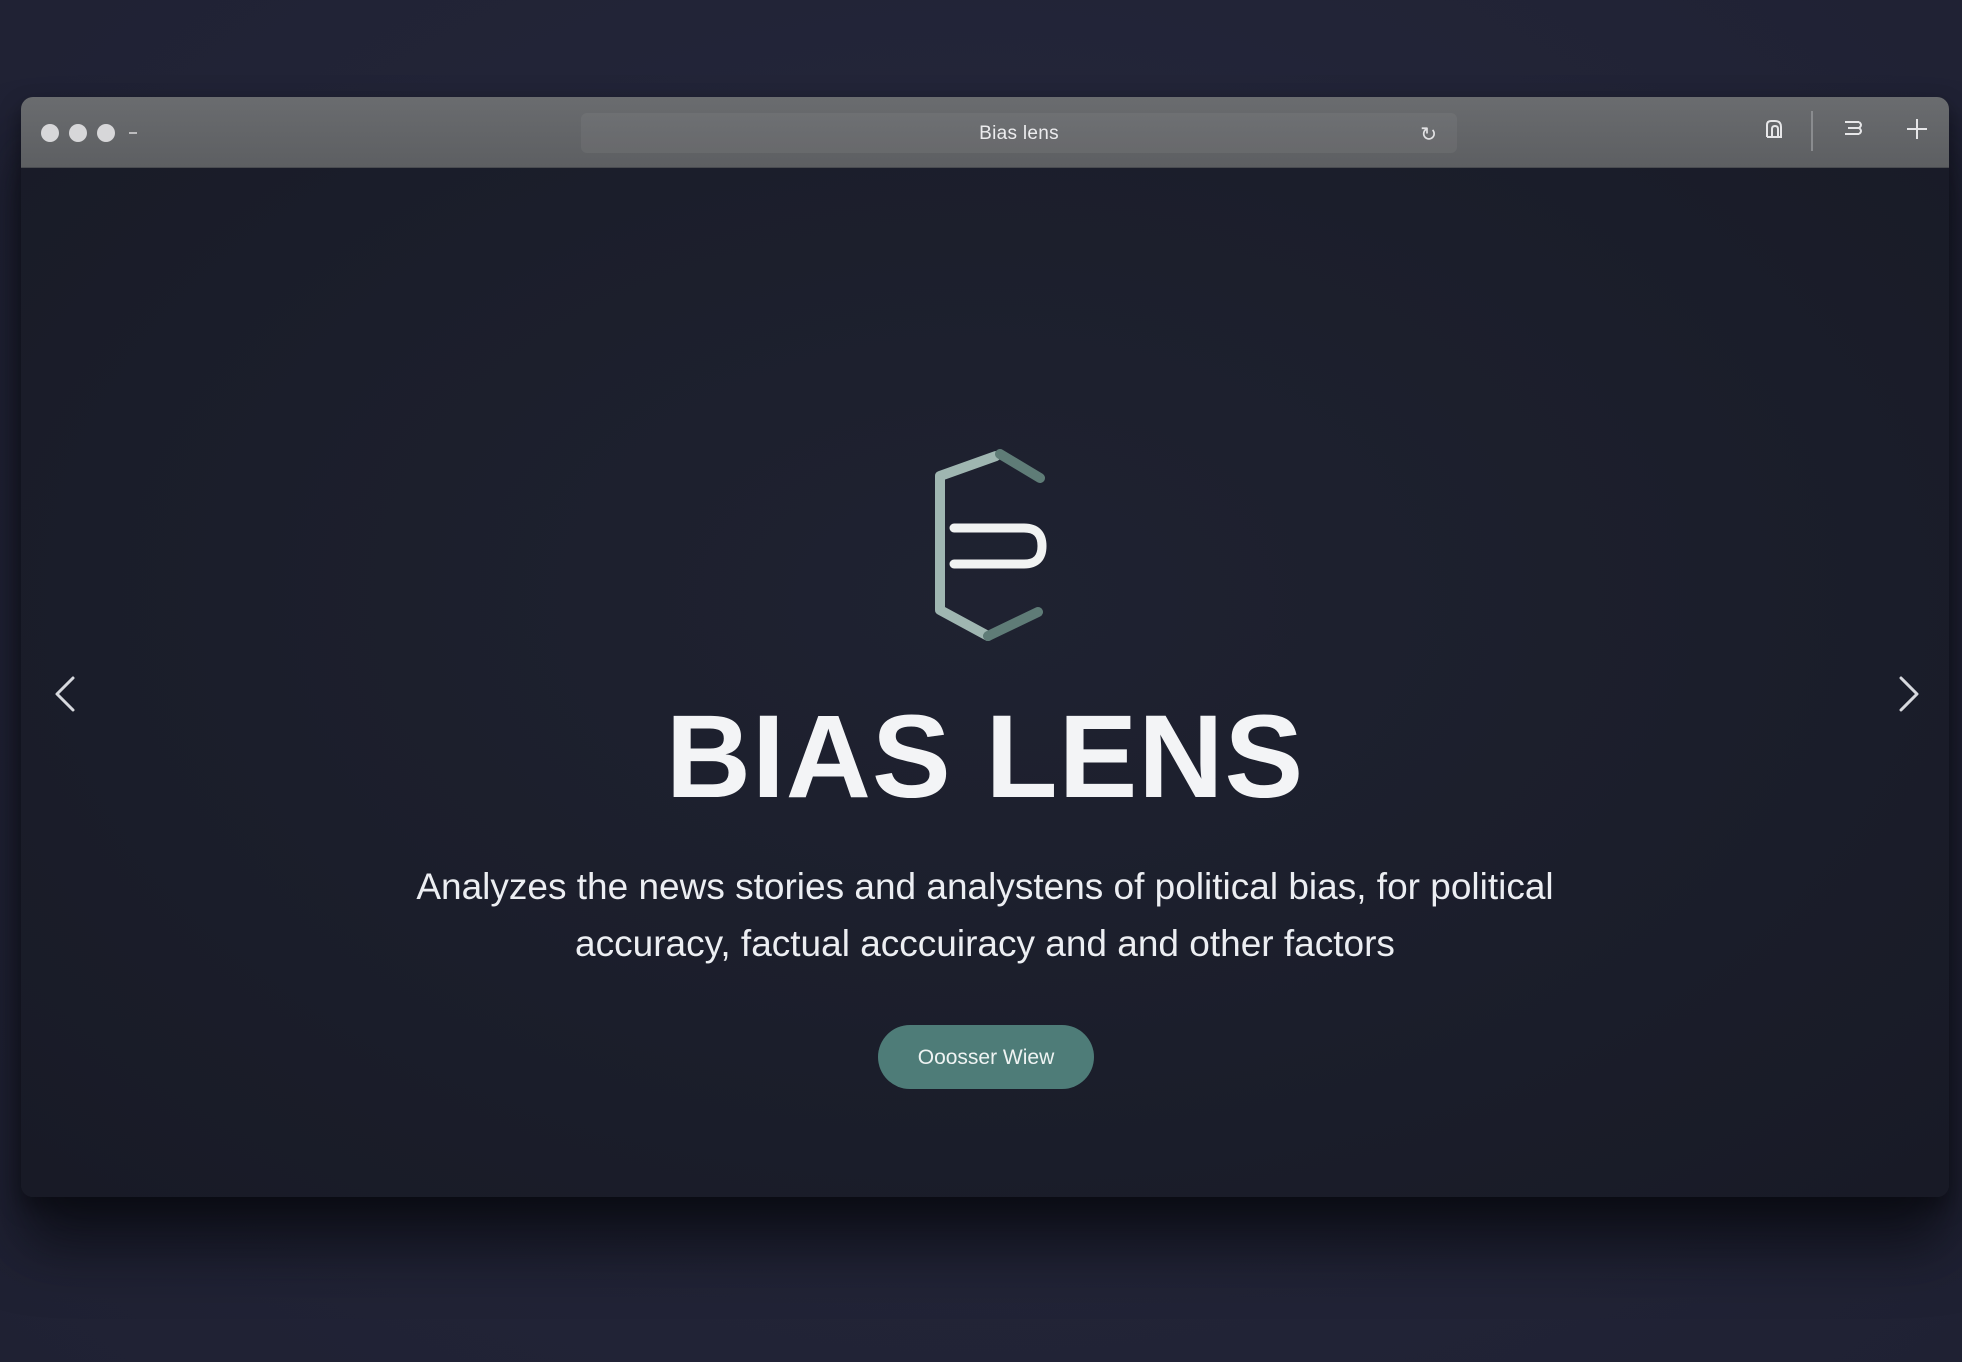  Describe the element at coordinates (106, 133) in the screenshot. I see `maximize-window-button` at that location.